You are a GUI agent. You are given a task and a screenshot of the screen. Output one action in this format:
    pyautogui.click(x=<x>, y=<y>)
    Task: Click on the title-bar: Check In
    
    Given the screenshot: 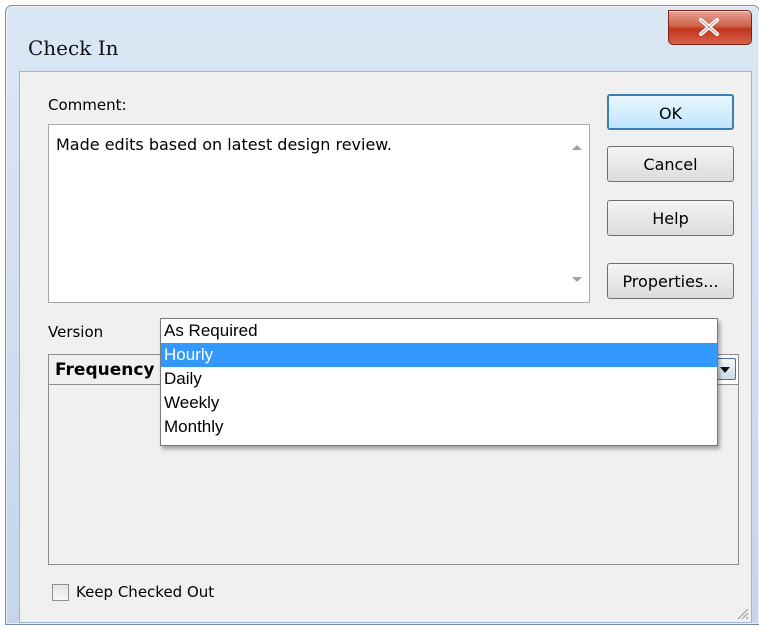 What is the action you would take?
    pyautogui.click(x=382, y=41)
    